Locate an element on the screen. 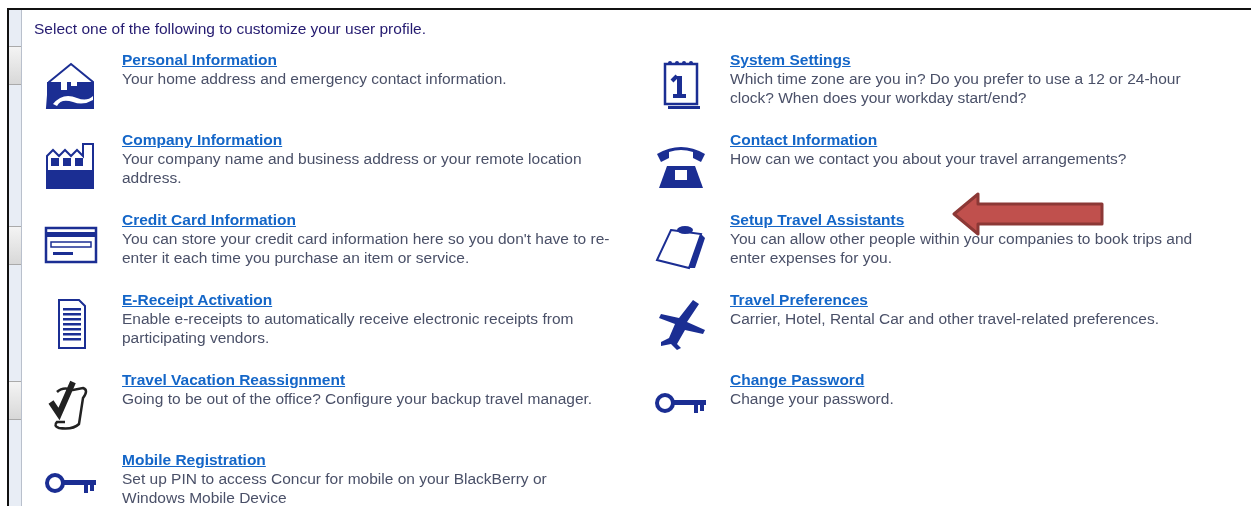  section-description: Going to be out of the office? Configure your backup travel manager. is located at coordinates (358, 398).